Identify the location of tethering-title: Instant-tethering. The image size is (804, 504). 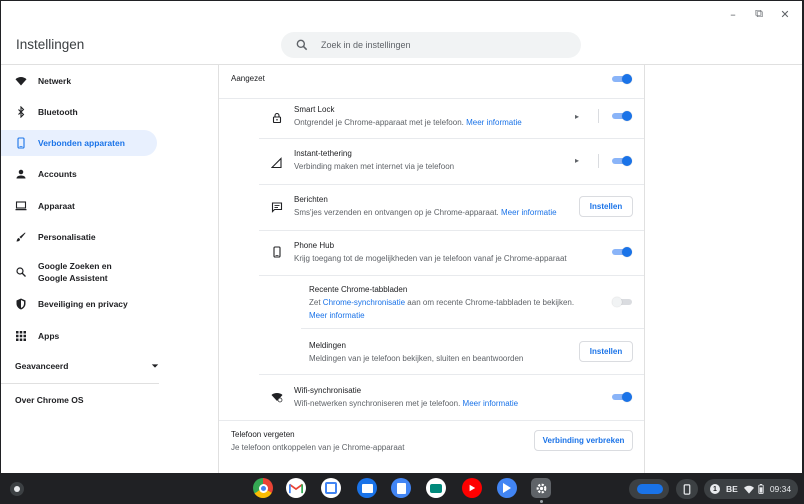
(323, 153).